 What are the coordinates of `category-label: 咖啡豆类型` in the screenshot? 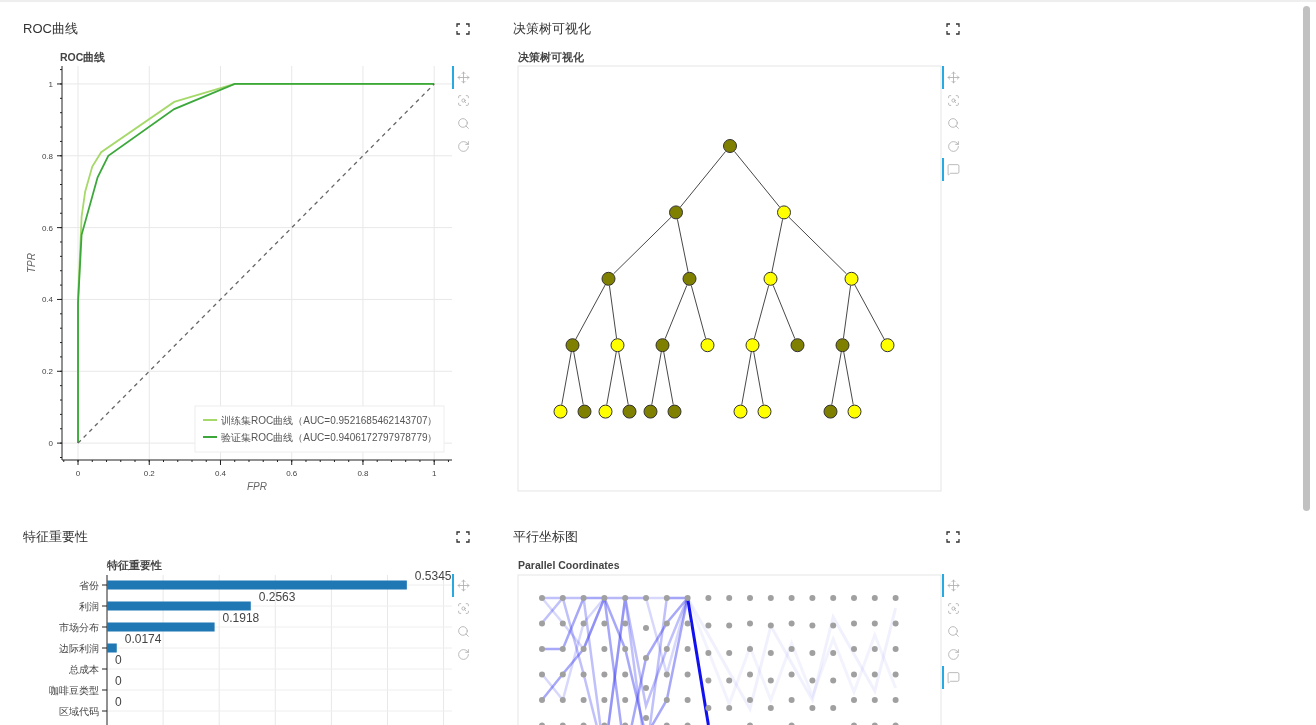 It's located at (74, 690).